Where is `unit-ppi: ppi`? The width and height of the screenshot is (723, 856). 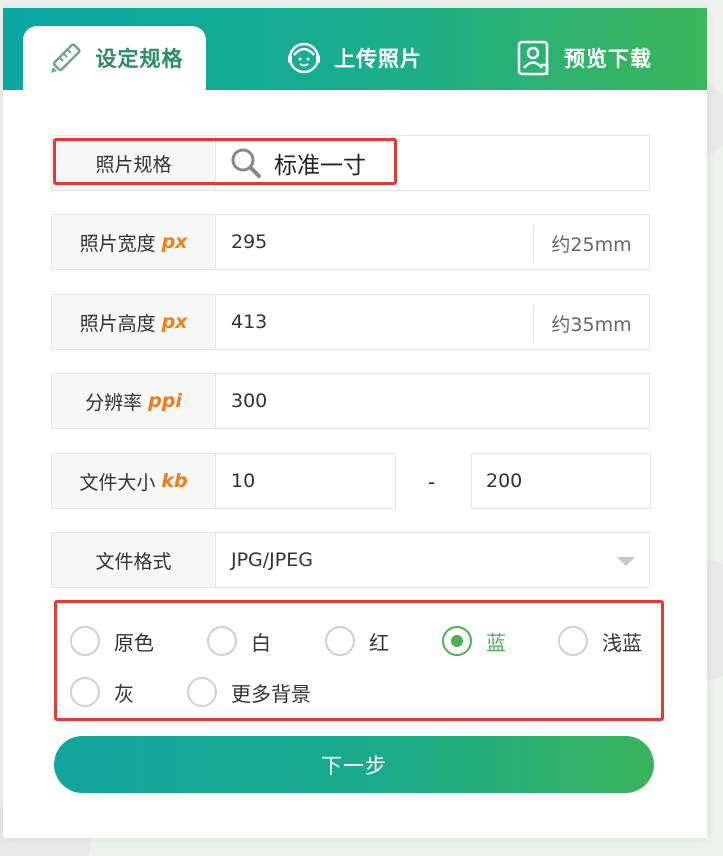 unit-ppi: ppi is located at coordinates (165, 401).